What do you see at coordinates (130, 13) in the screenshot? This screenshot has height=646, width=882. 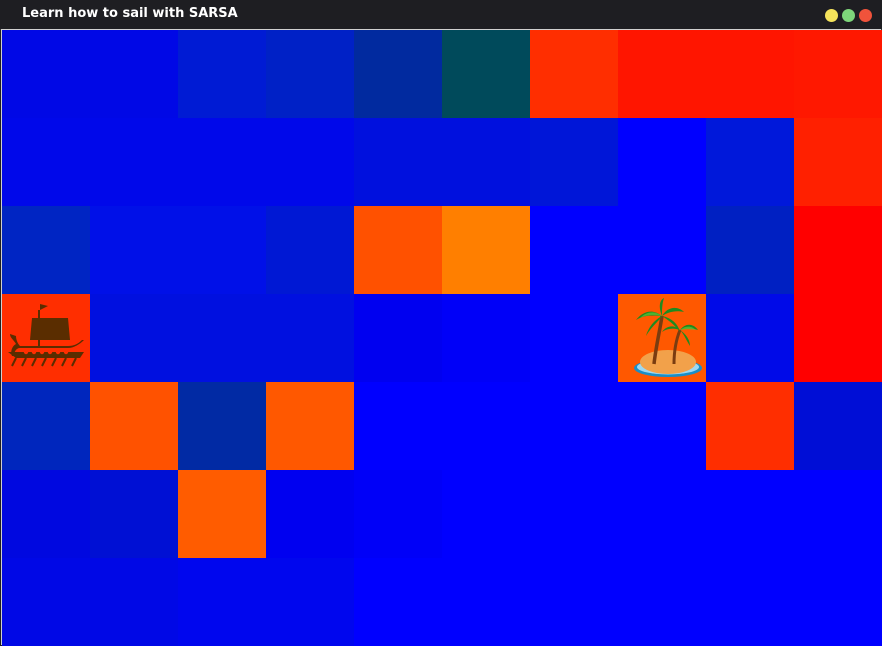 I see `window-title: Learn how to sail with SARSA` at bounding box center [130, 13].